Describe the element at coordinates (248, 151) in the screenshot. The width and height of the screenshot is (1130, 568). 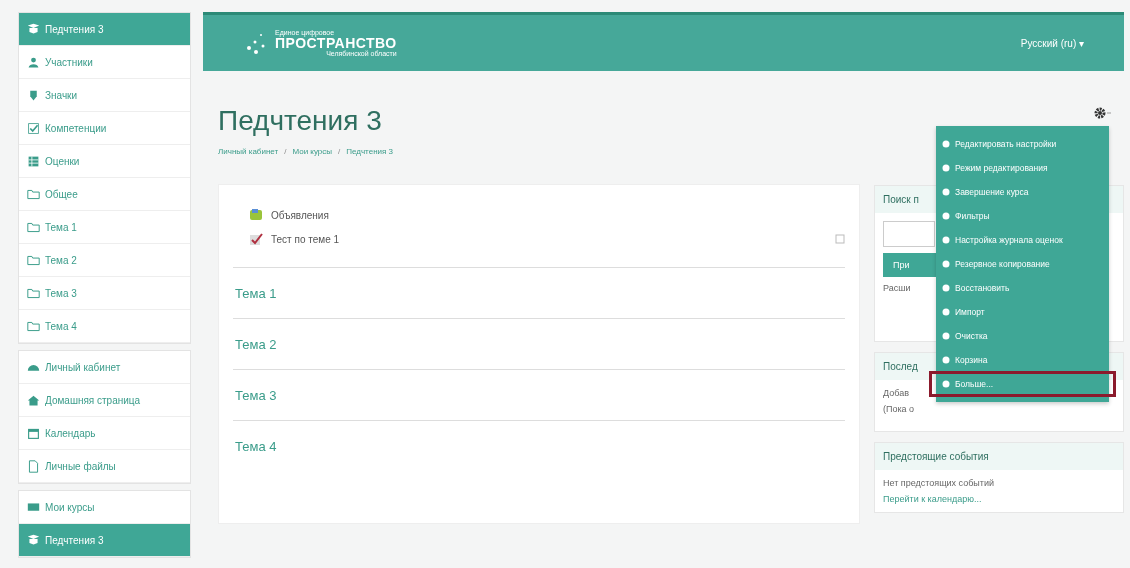
I see `breadcrumb-link: Личный кабинет` at that location.